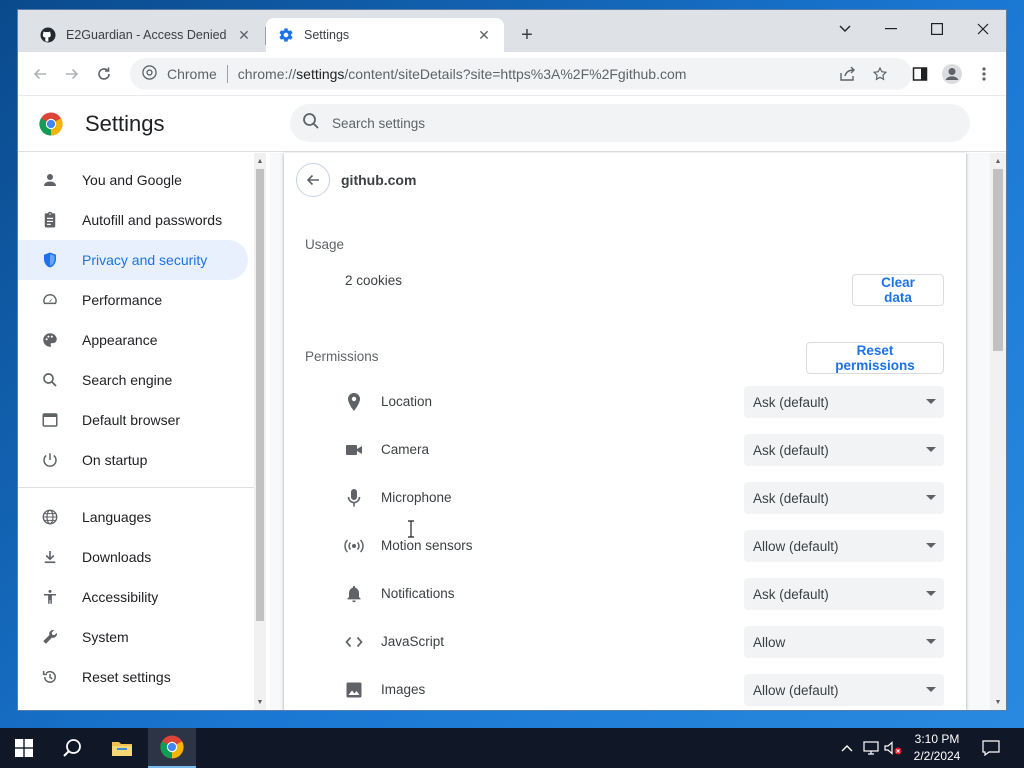  I want to click on sidebar-item-performance: Performance, so click(133, 300).